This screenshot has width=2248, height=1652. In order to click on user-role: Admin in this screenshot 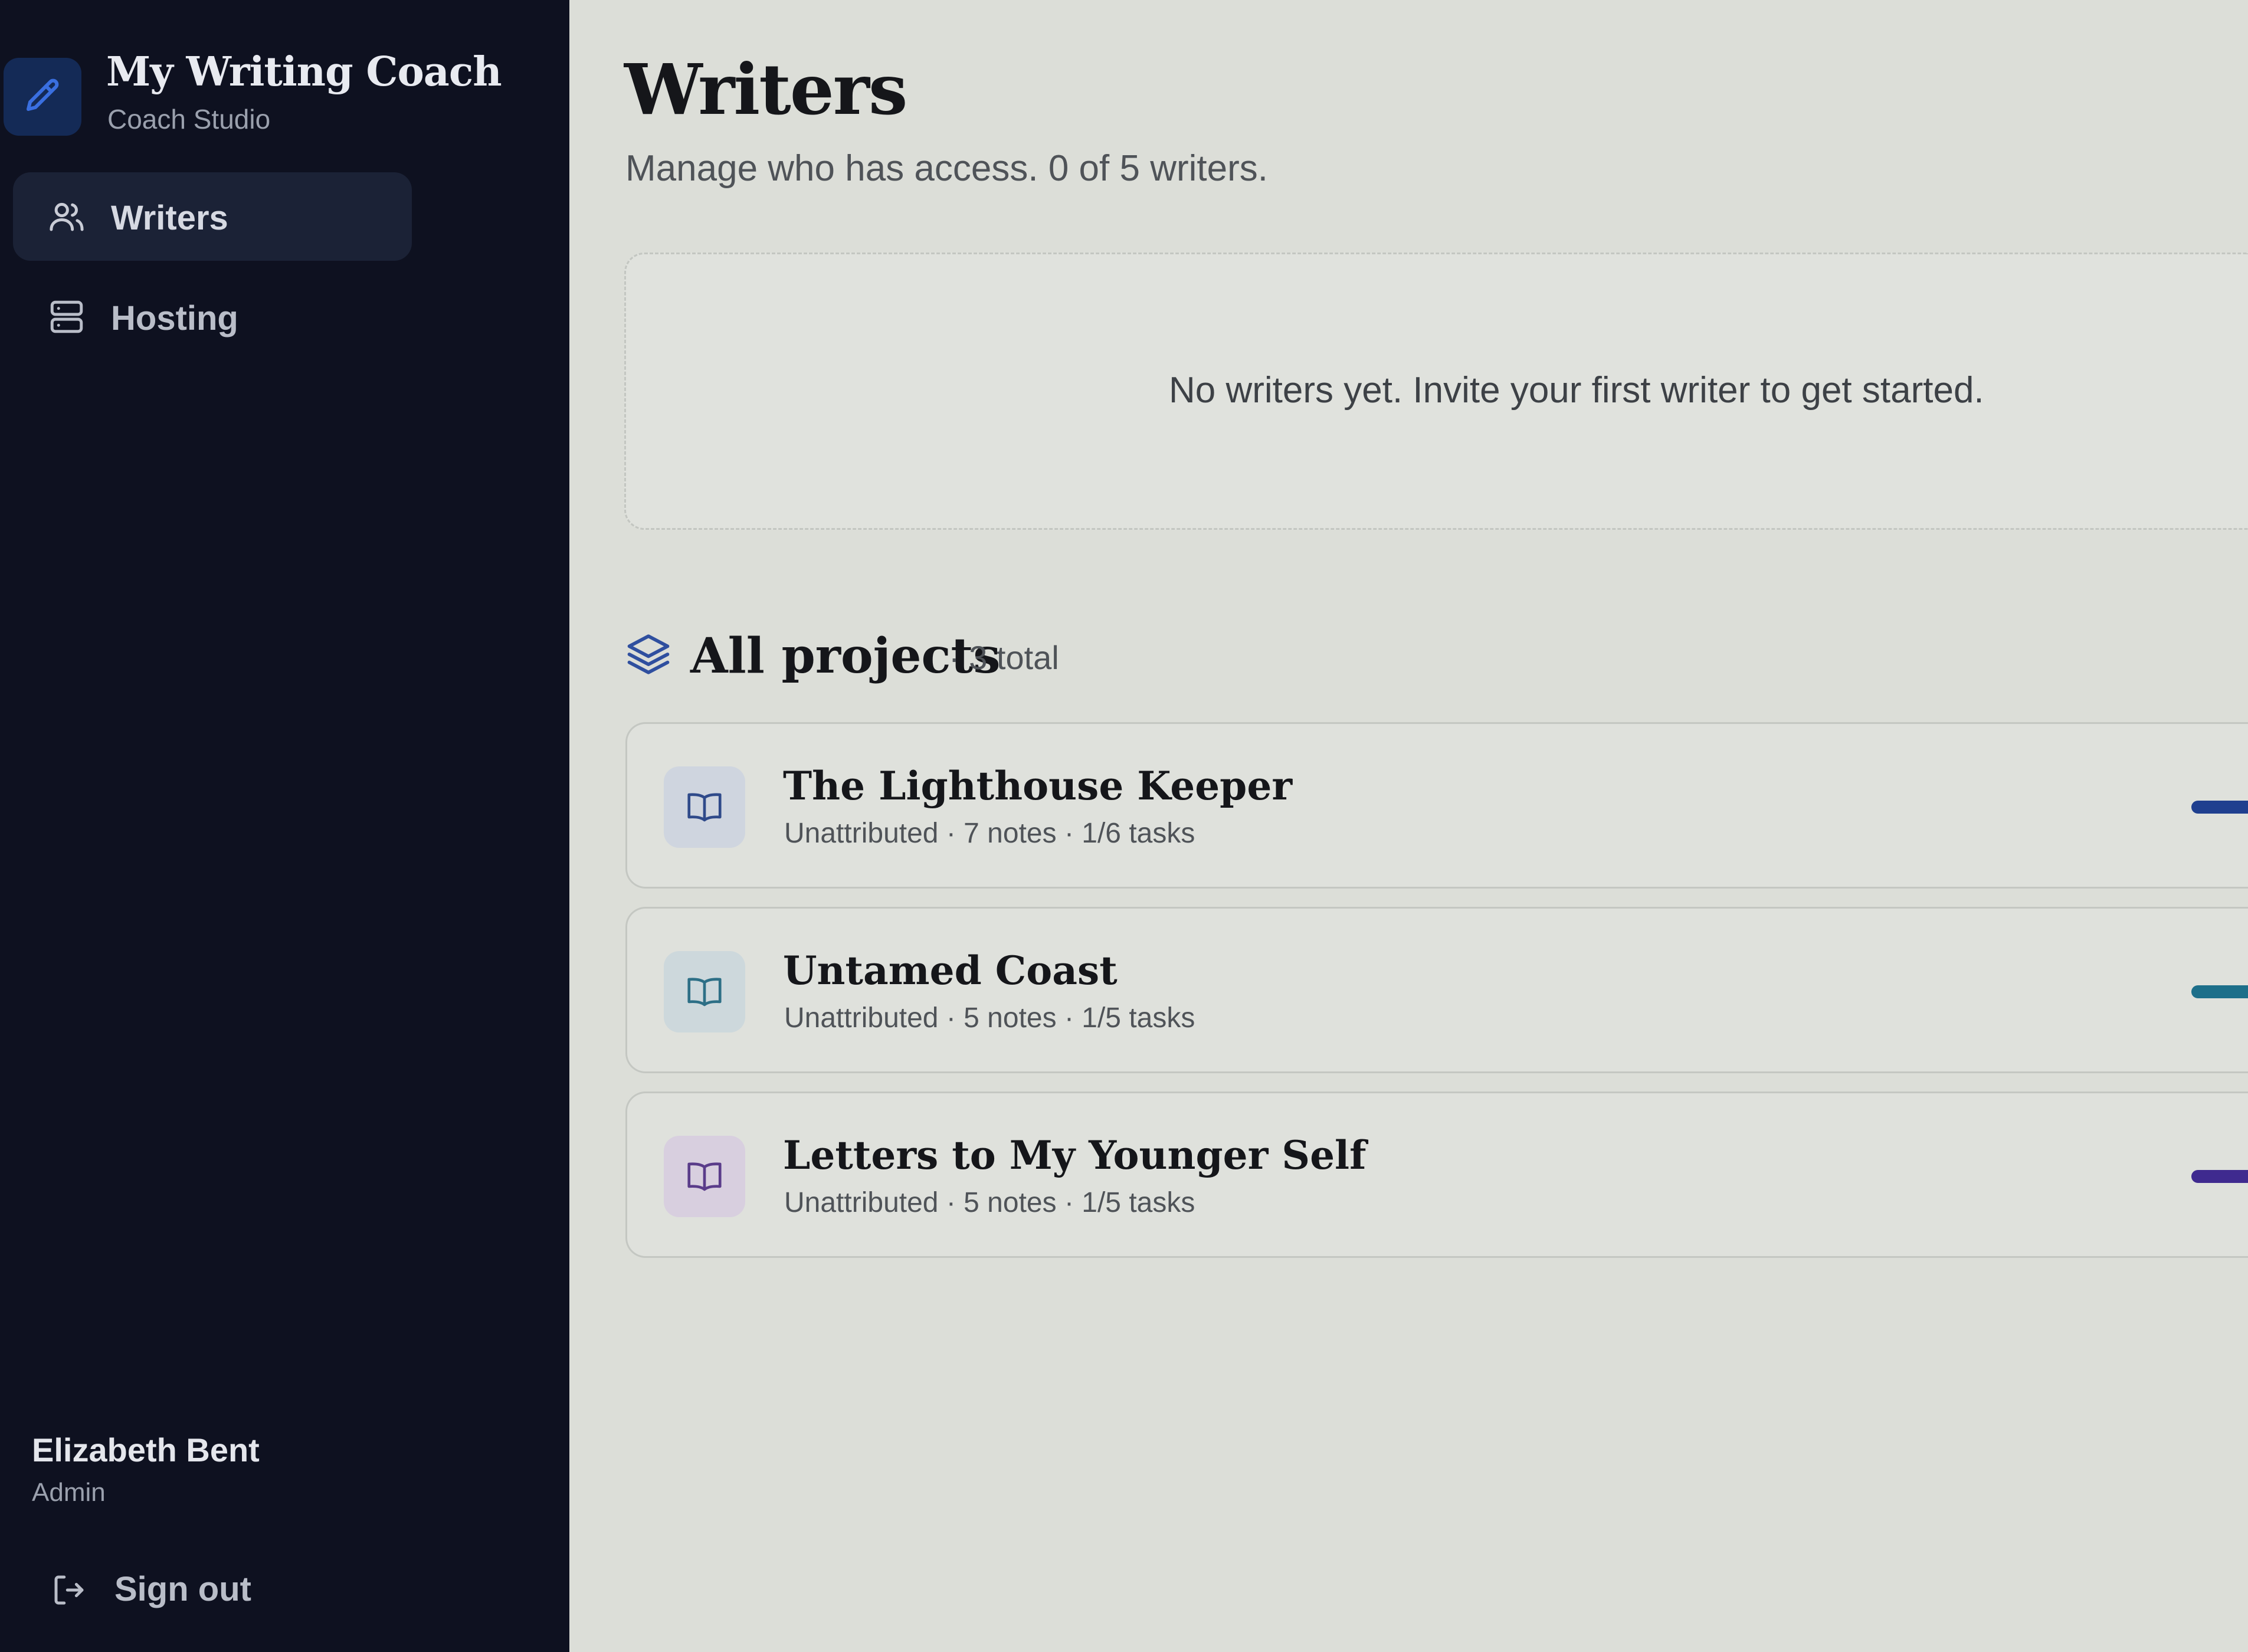, I will do `click(69, 1492)`.